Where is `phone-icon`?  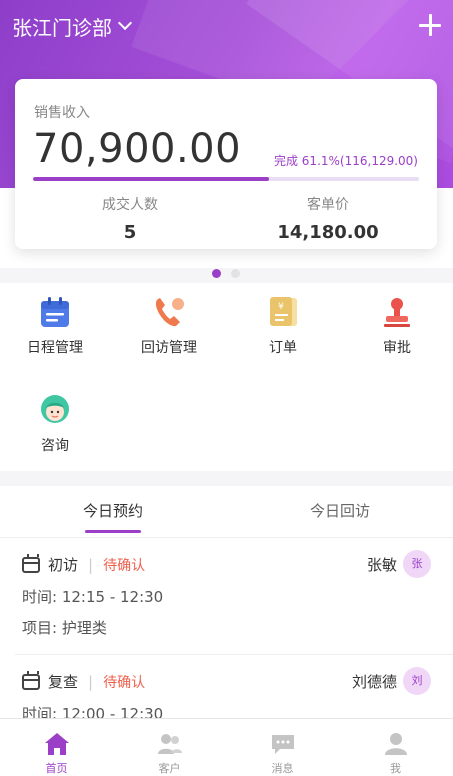
phone-icon is located at coordinates (169, 312).